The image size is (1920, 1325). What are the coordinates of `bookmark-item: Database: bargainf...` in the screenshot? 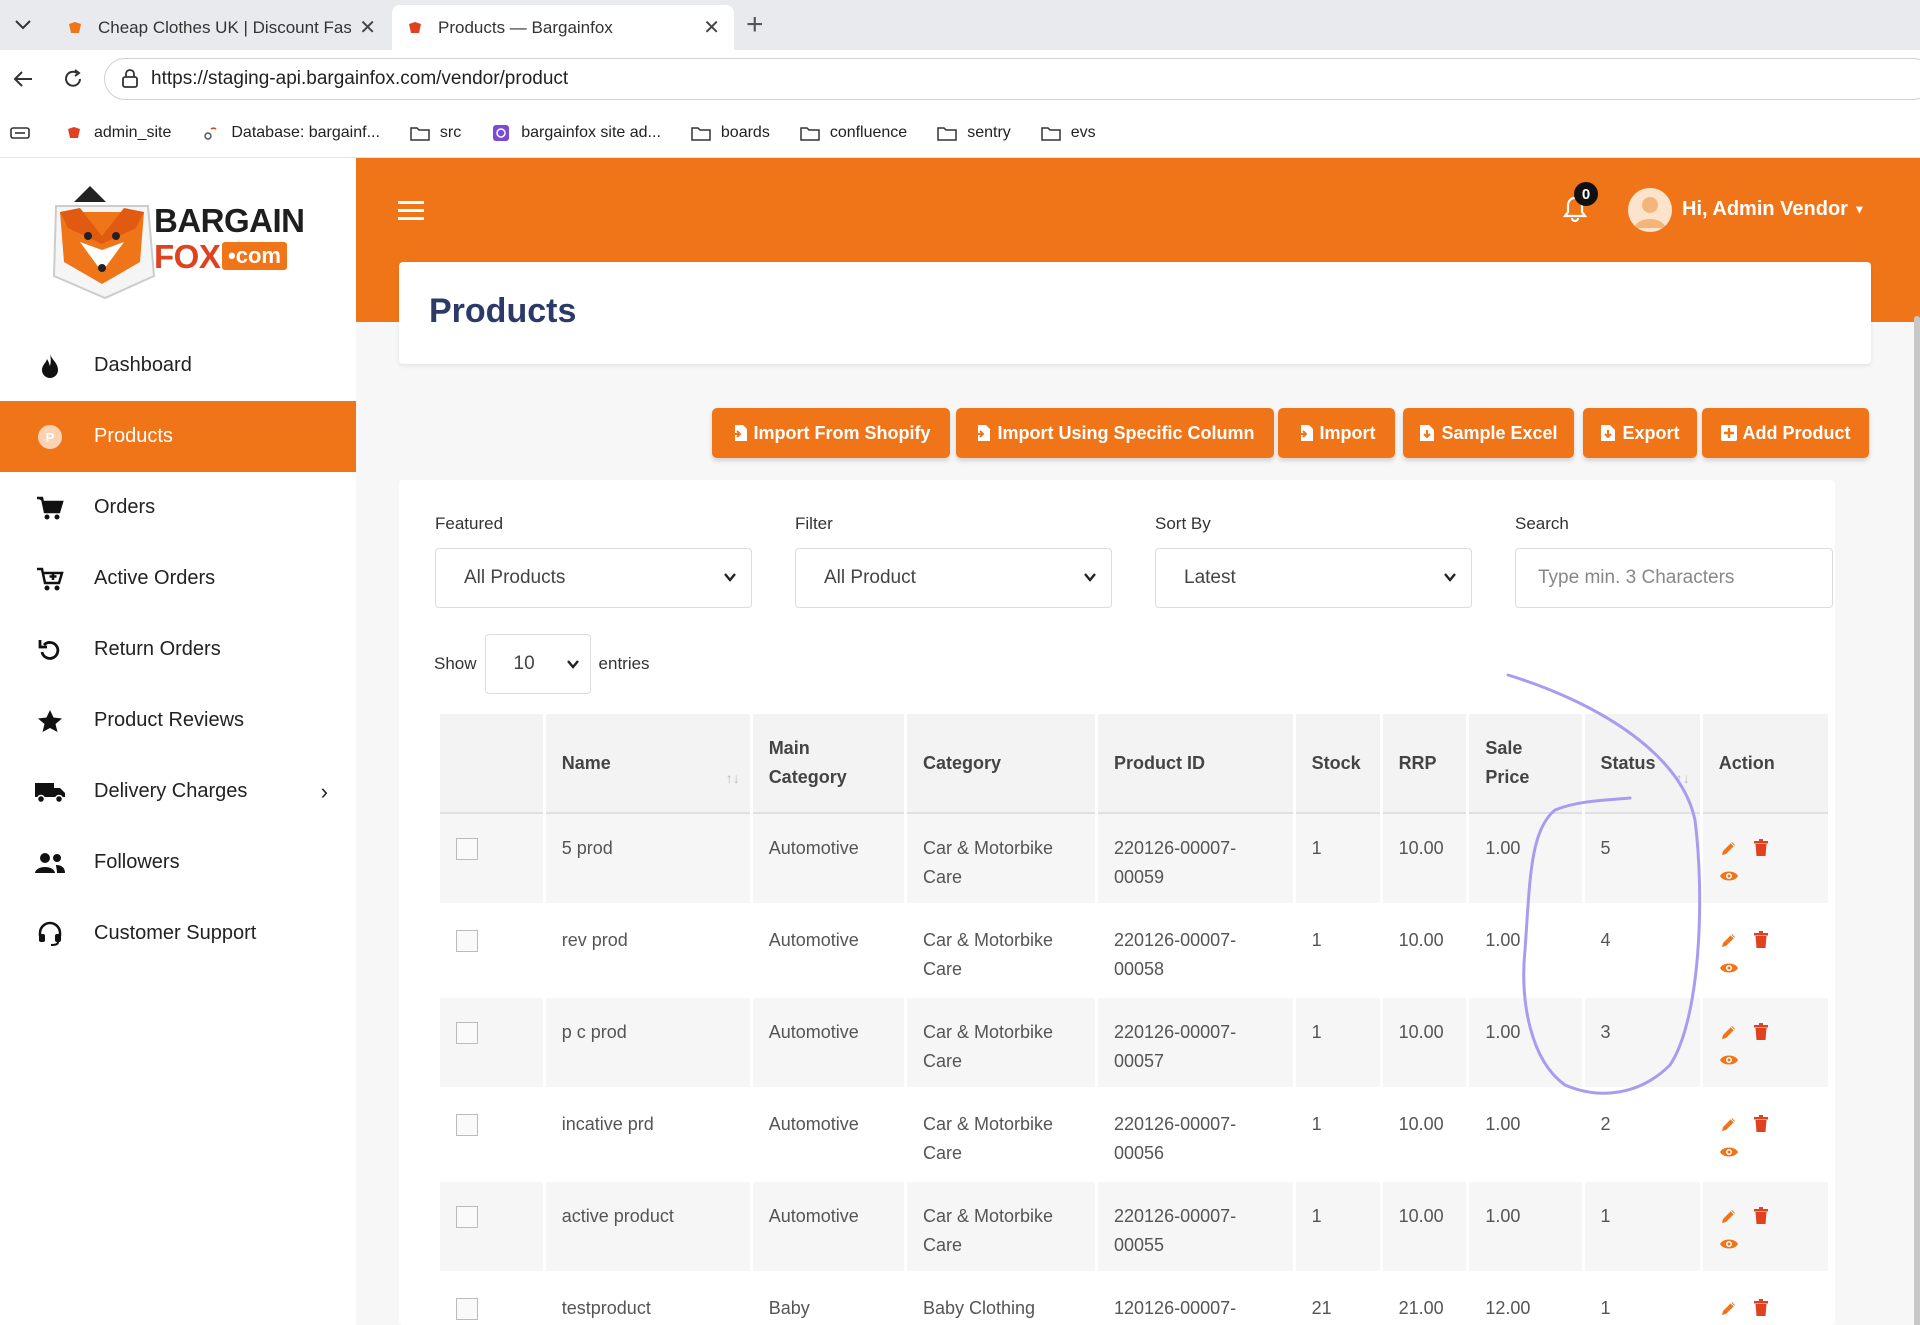 It's located at (290, 133).